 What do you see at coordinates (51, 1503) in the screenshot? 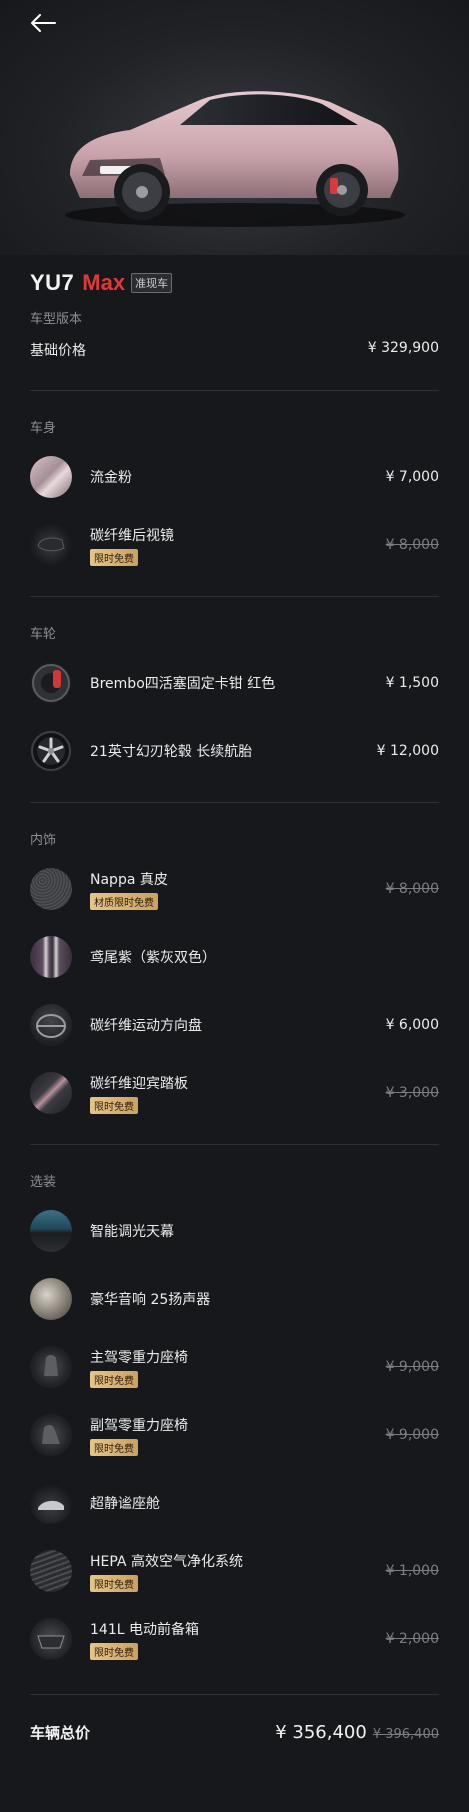
I see `quiet-cabin-icon` at bounding box center [51, 1503].